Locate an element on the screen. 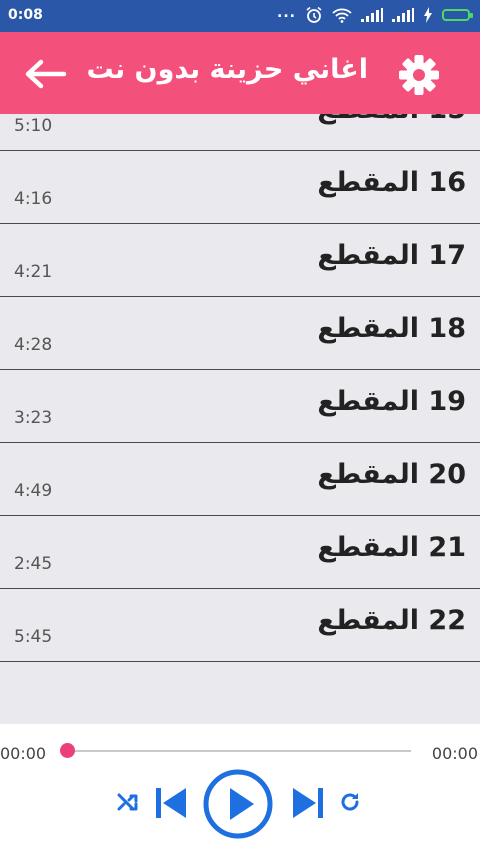 The width and height of the screenshot is (480, 853). shuffle-icon is located at coordinates (127, 802).